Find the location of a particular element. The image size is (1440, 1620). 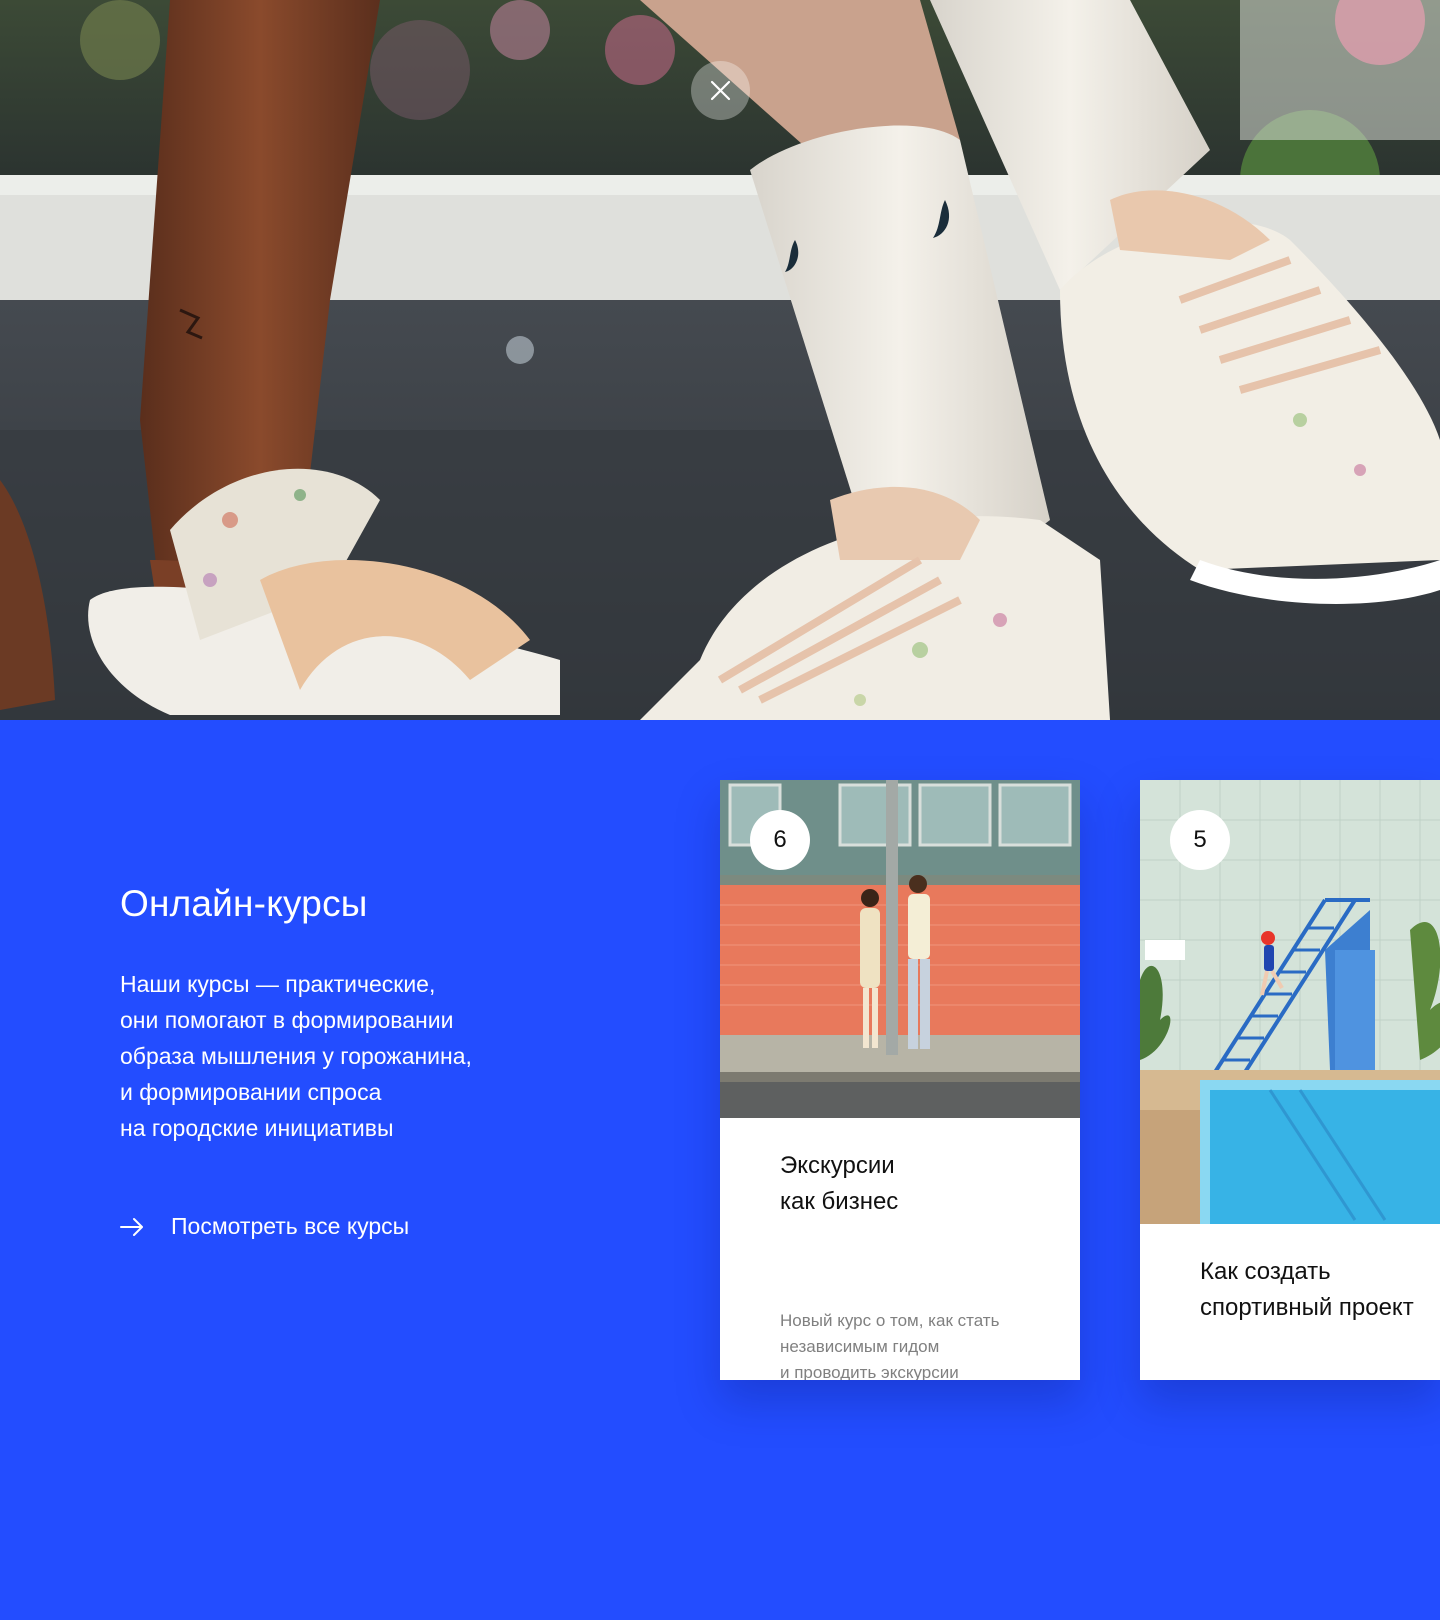

course-description-line: независимым гидом is located at coordinates (860, 1346).